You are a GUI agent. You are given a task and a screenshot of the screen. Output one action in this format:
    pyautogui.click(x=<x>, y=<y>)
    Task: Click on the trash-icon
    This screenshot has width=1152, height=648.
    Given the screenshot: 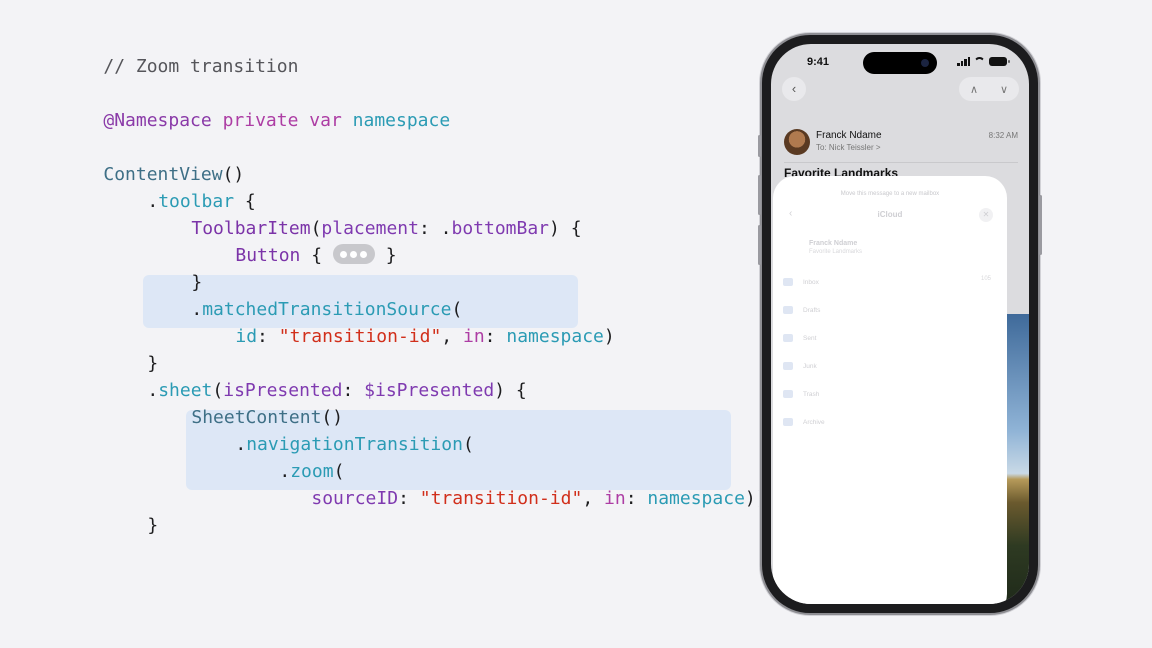 What is the action you would take?
    pyautogui.click(x=788, y=394)
    